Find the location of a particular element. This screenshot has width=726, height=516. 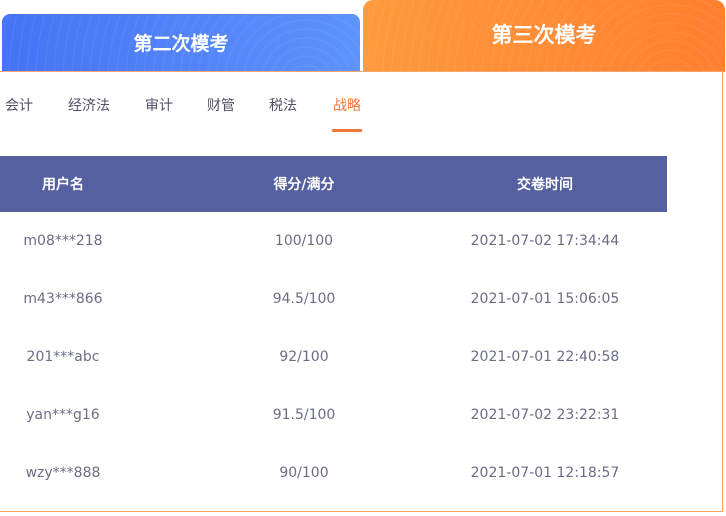

cell-submit-time: 2021-07-02 23:22:31 is located at coordinates (545, 415).